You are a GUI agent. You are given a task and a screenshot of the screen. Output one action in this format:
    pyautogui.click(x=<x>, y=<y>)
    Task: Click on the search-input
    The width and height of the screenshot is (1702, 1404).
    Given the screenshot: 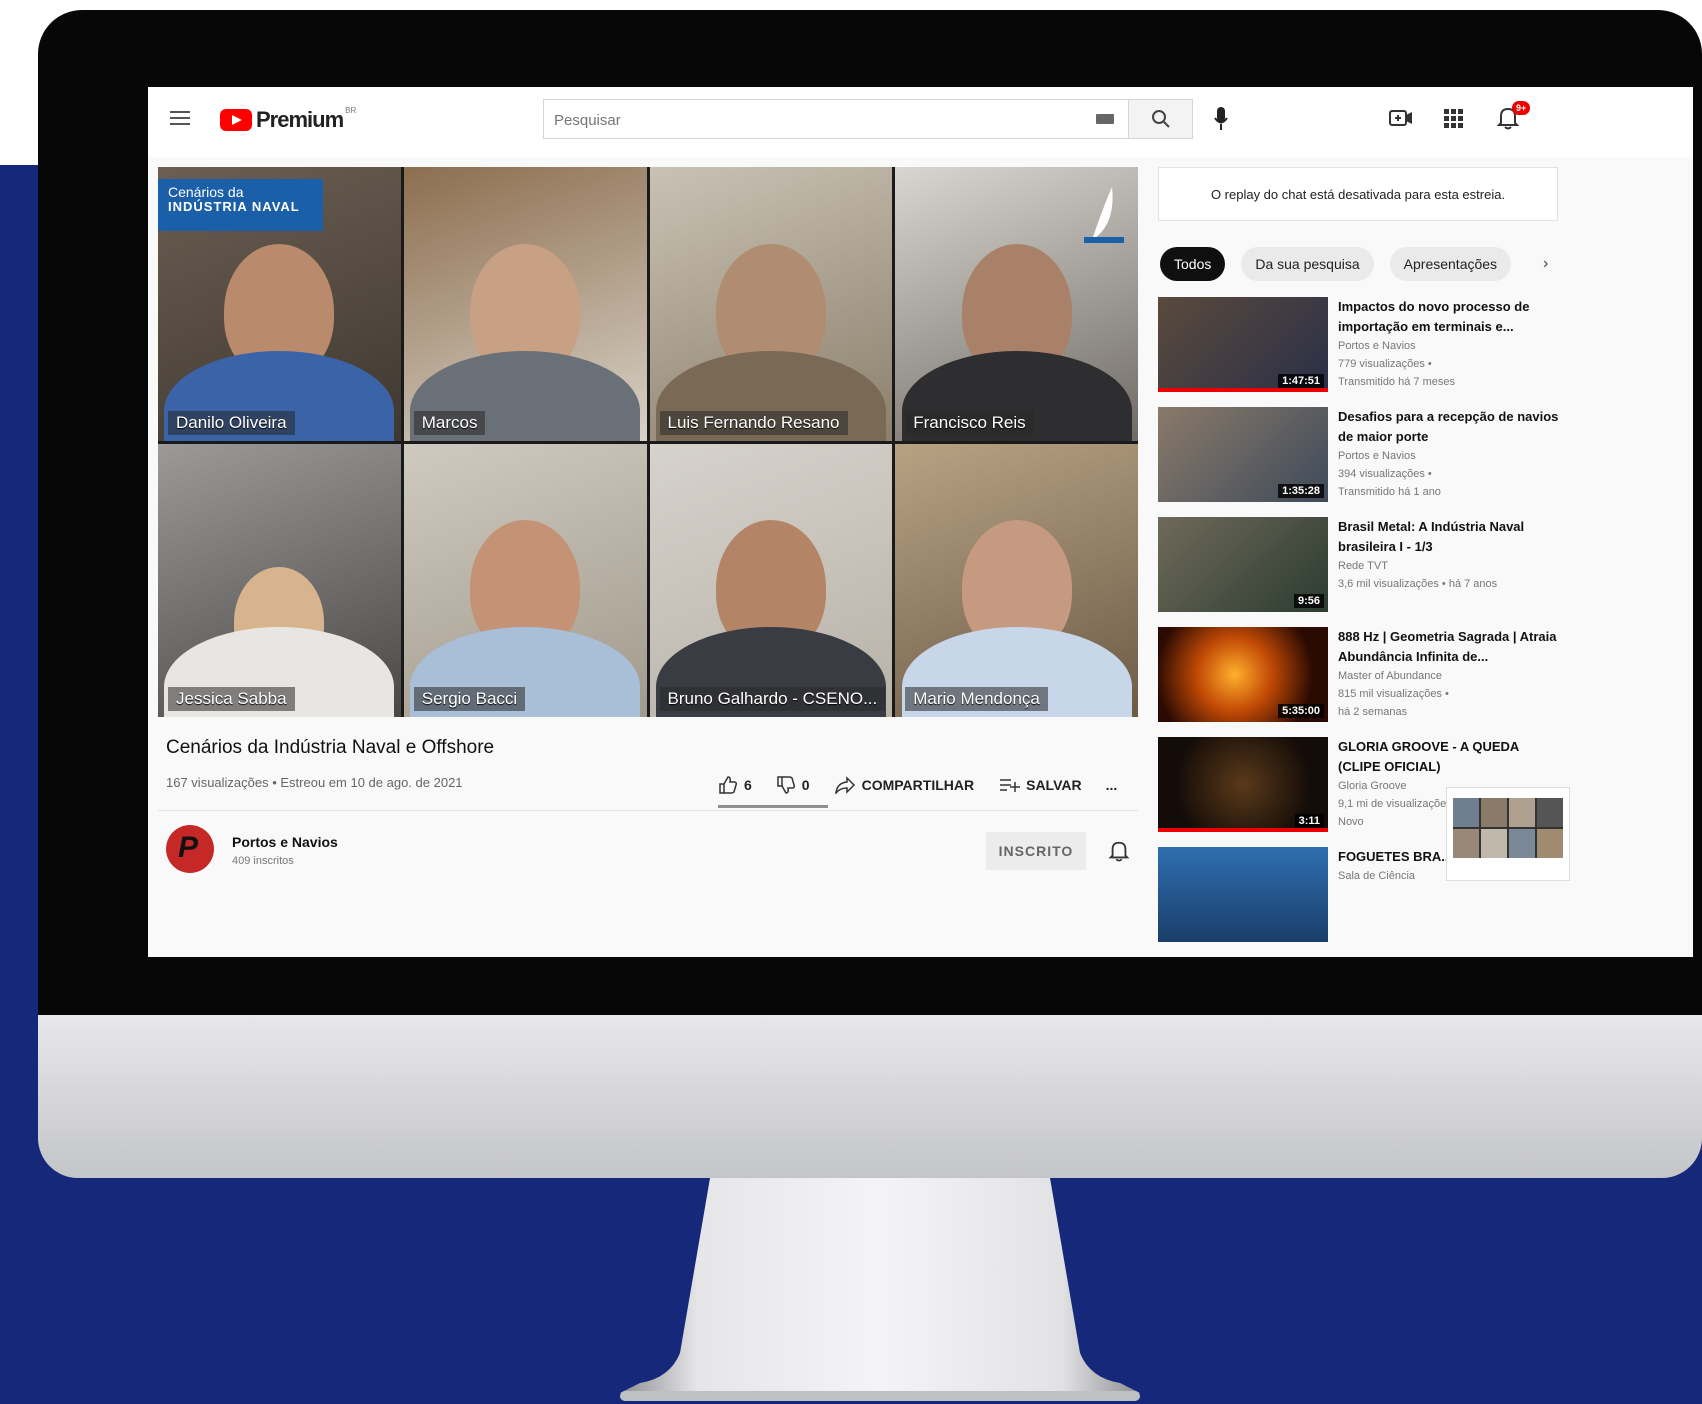 What is the action you would take?
    pyautogui.click(x=800, y=120)
    